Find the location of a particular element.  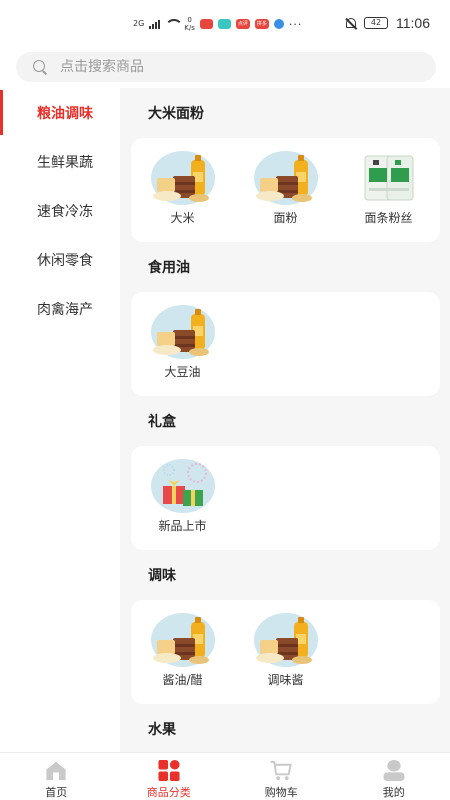

sidebar-item-label: 粮油调味 is located at coordinates (65, 113).